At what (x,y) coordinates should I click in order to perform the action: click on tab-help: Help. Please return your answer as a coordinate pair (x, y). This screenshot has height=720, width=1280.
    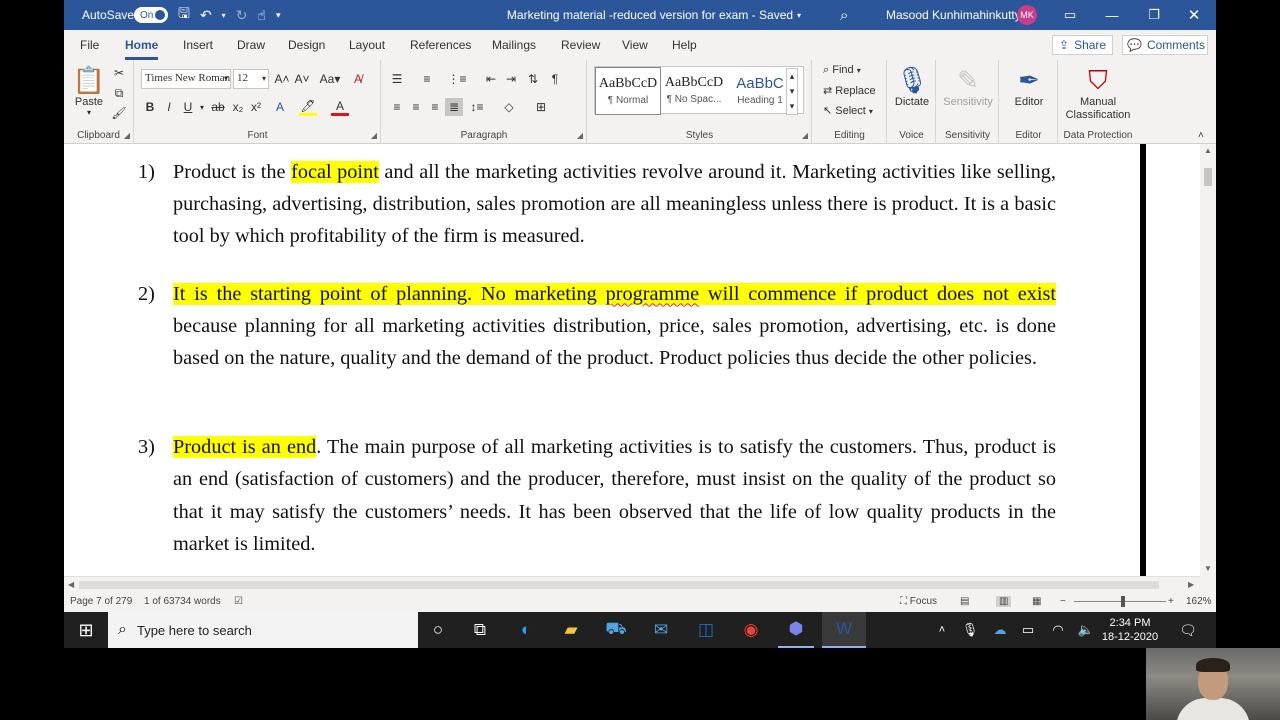
    Looking at the image, I should click on (684, 45).